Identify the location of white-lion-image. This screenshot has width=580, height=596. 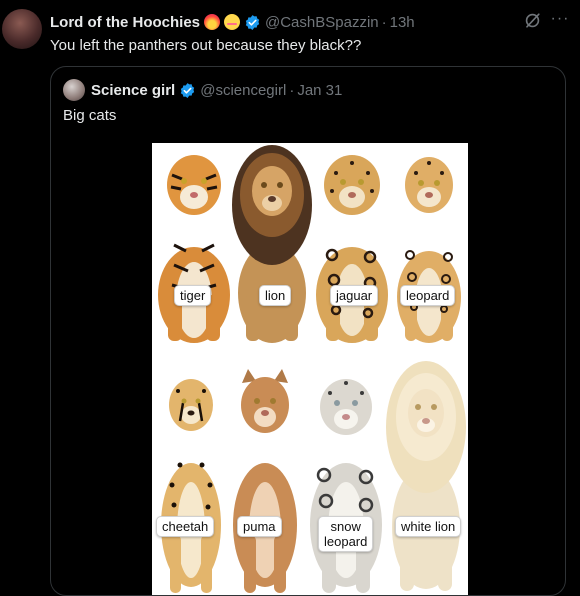
(426, 476).